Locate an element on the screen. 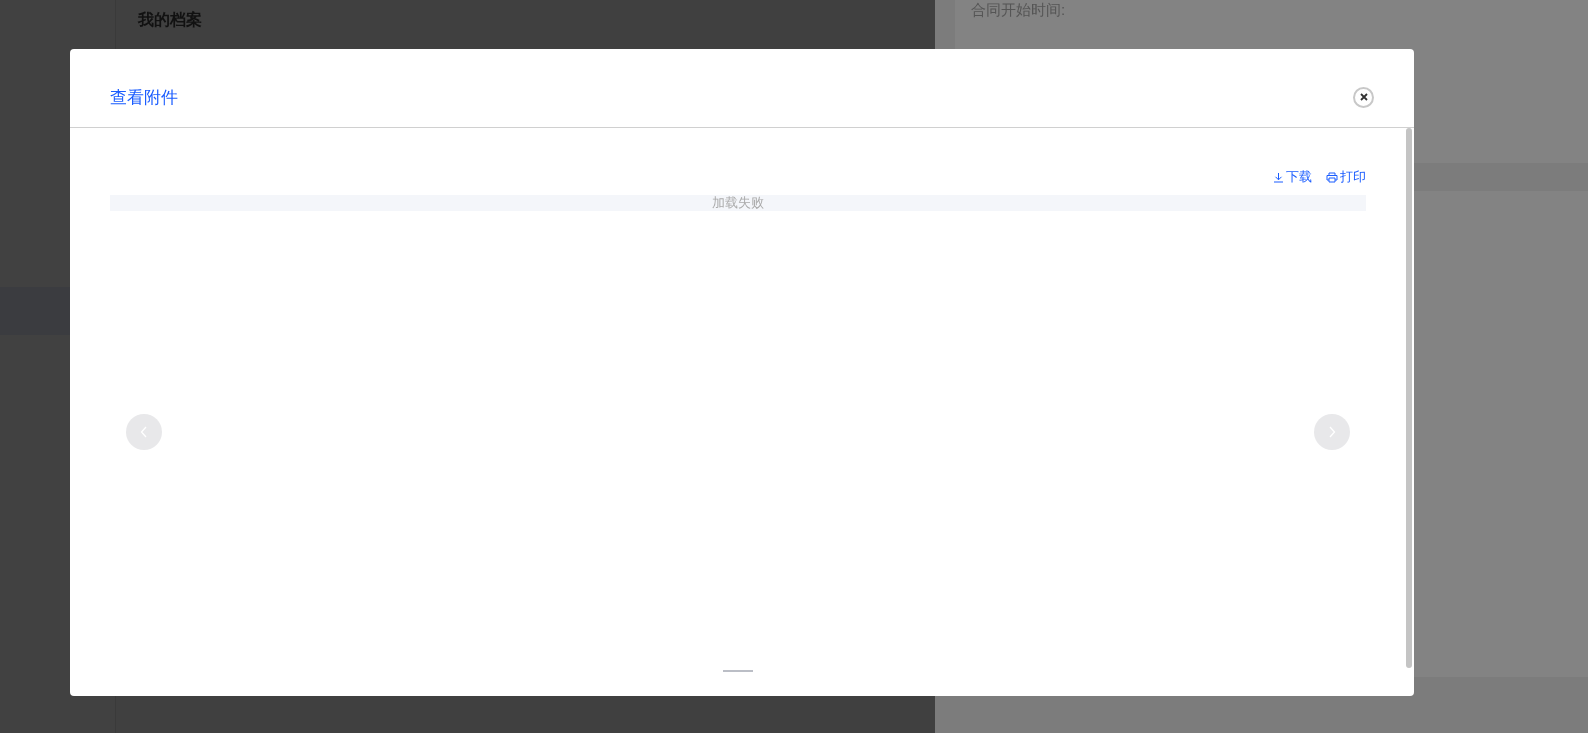  close-icon is located at coordinates (1363, 97).